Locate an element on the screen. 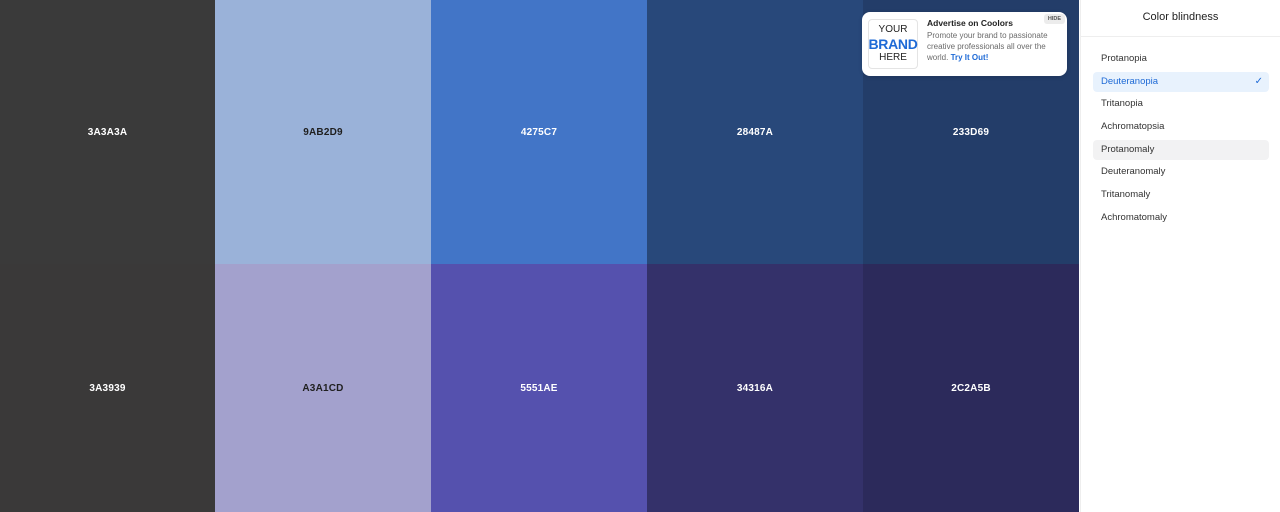 The width and height of the screenshot is (1280, 512). color-swatch: 28487A is located at coordinates (755, 132).